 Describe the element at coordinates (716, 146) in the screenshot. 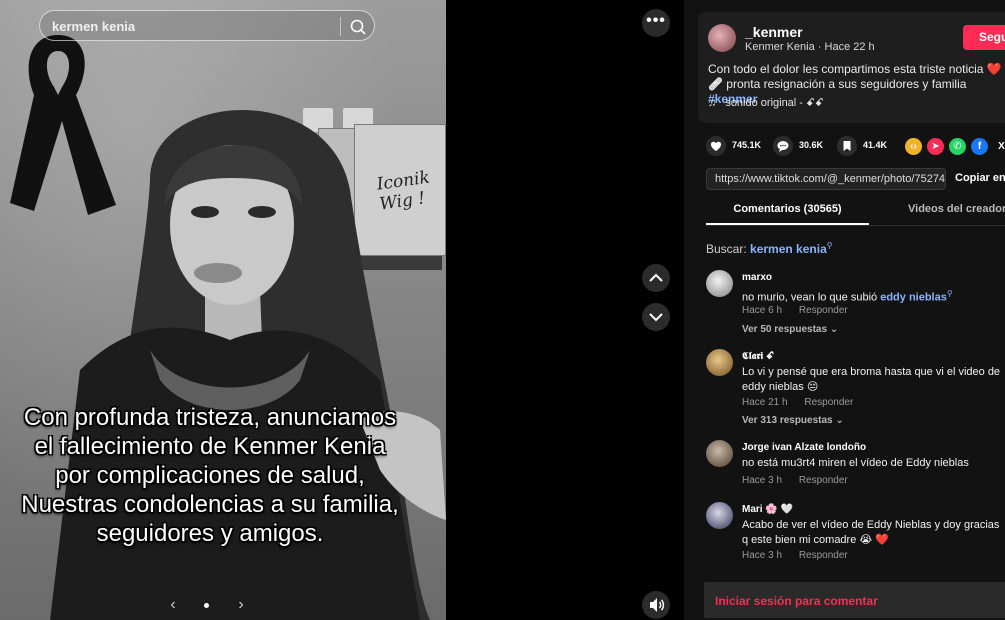

I see `heart-icon` at that location.